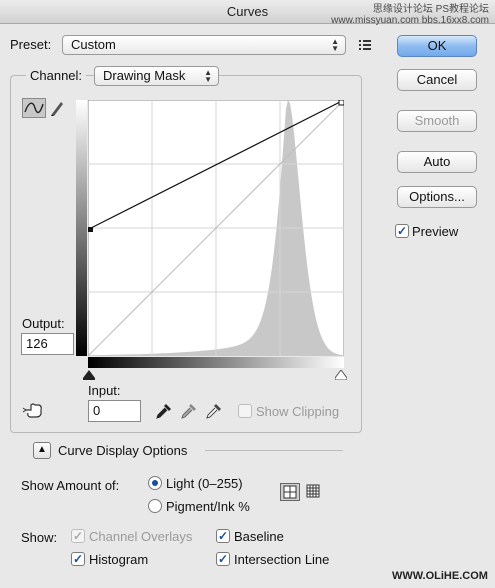  I want to click on channel-overlays-checkbox: ✓, so click(78, 536).